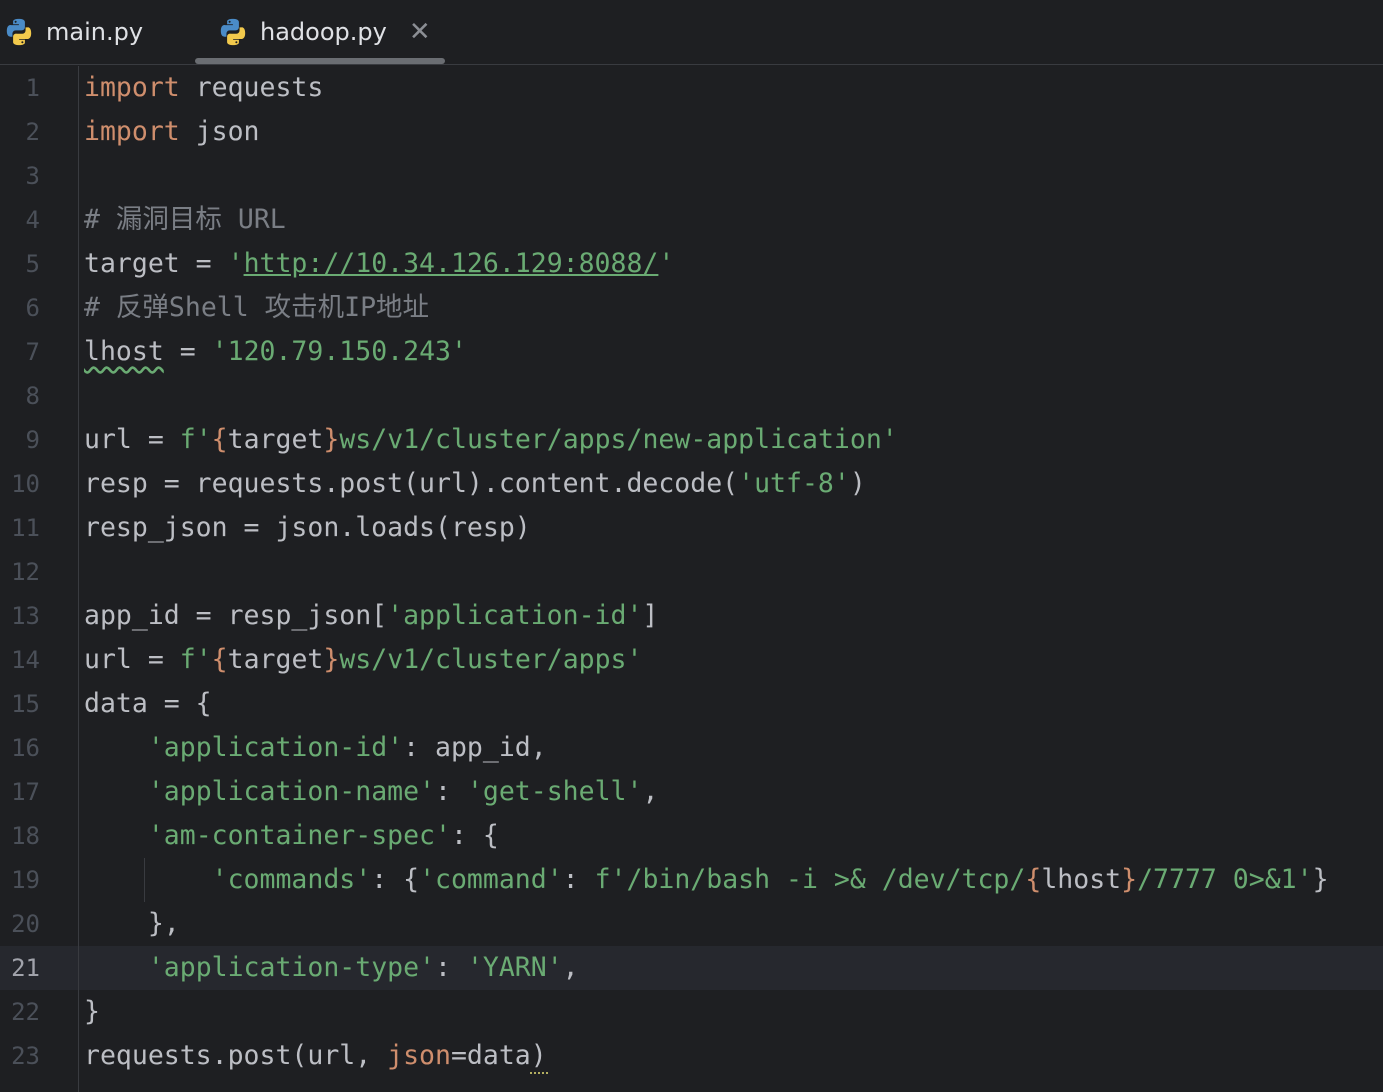 The height and width of the screenshot is (1092, 1383). Describe the element at coordinates (25, 792) in the screenshot. I see `line-number: 17` at that location.